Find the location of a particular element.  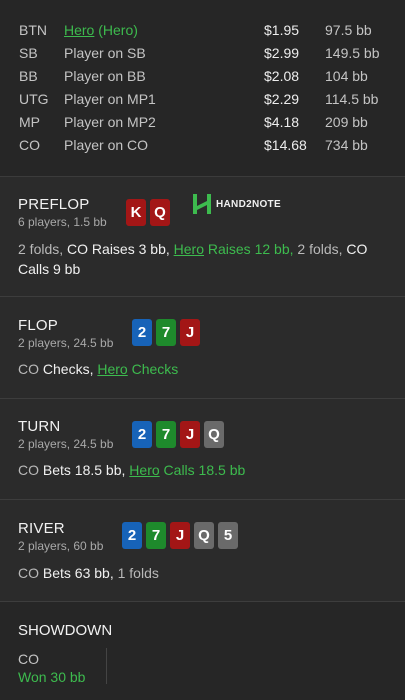

stack-bb: 149.5 bb is located at coordinates (352, 53).